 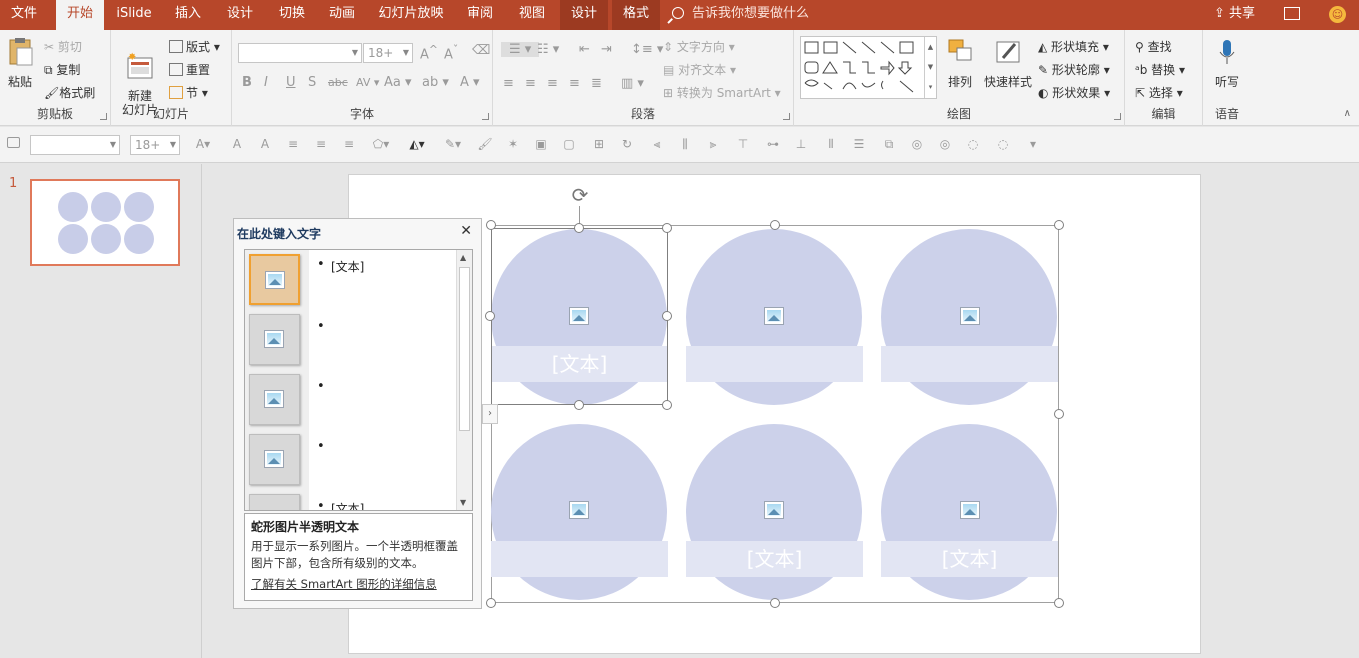 I want to click on tab-animations: 动画, so click(x=342, y=15).